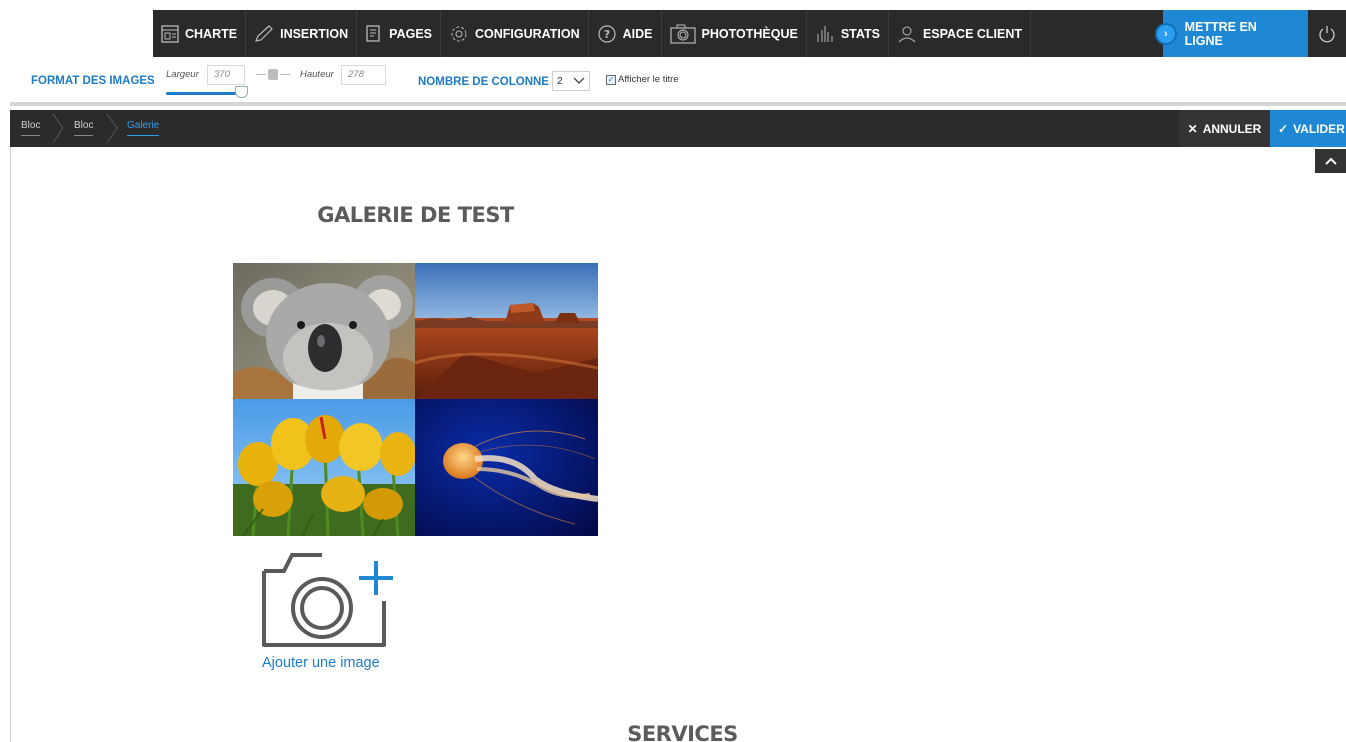 The image size is (1346, 742). Describe the element at coordinates (314, 33) in the screenshot. I see `nav-insertion-label: INSERTION` at that location.